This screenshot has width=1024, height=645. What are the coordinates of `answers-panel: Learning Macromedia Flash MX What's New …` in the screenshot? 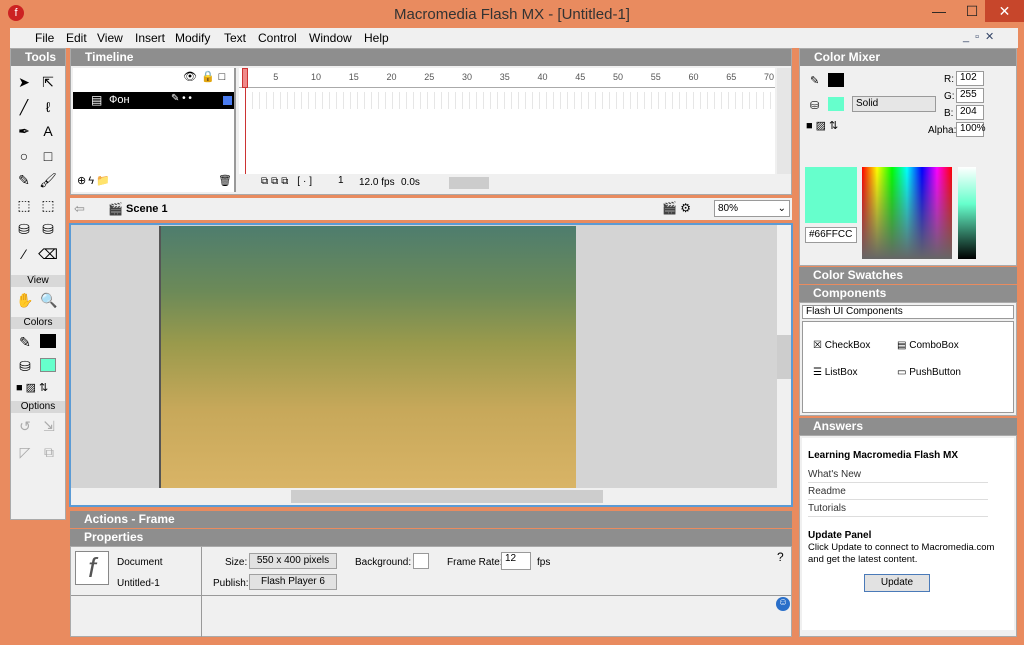 It's located at (908, 536).